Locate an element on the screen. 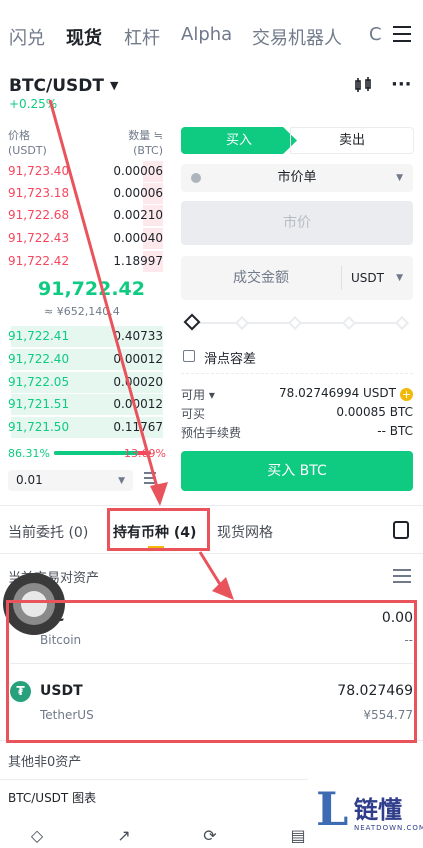 The height and width of the screenshot is (848, 423). slippage-label: 滑点容差 is located at coordinates (230, 357).